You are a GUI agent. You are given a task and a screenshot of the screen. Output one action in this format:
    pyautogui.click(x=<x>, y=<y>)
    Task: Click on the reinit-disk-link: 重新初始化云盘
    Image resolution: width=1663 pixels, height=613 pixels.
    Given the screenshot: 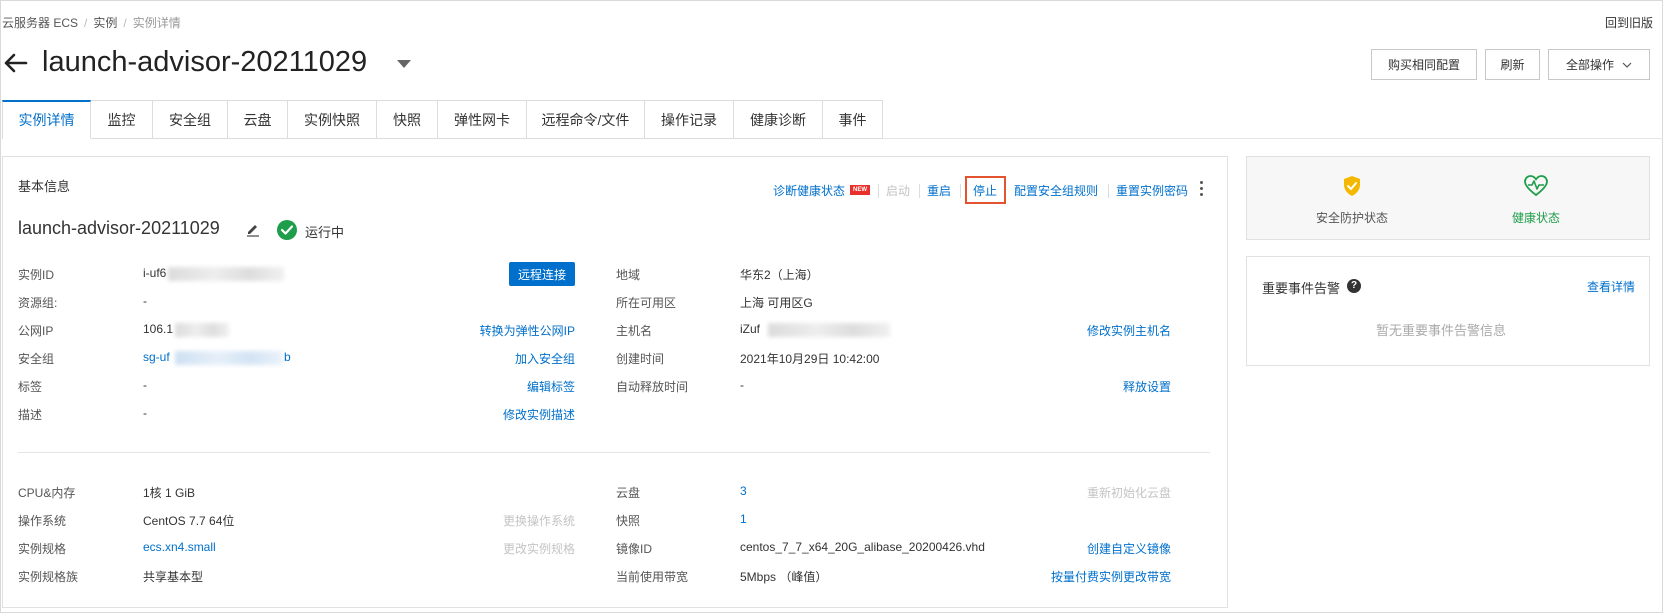 What is the action you would take?
    pyautogui.click(x=1129, y=492)
    